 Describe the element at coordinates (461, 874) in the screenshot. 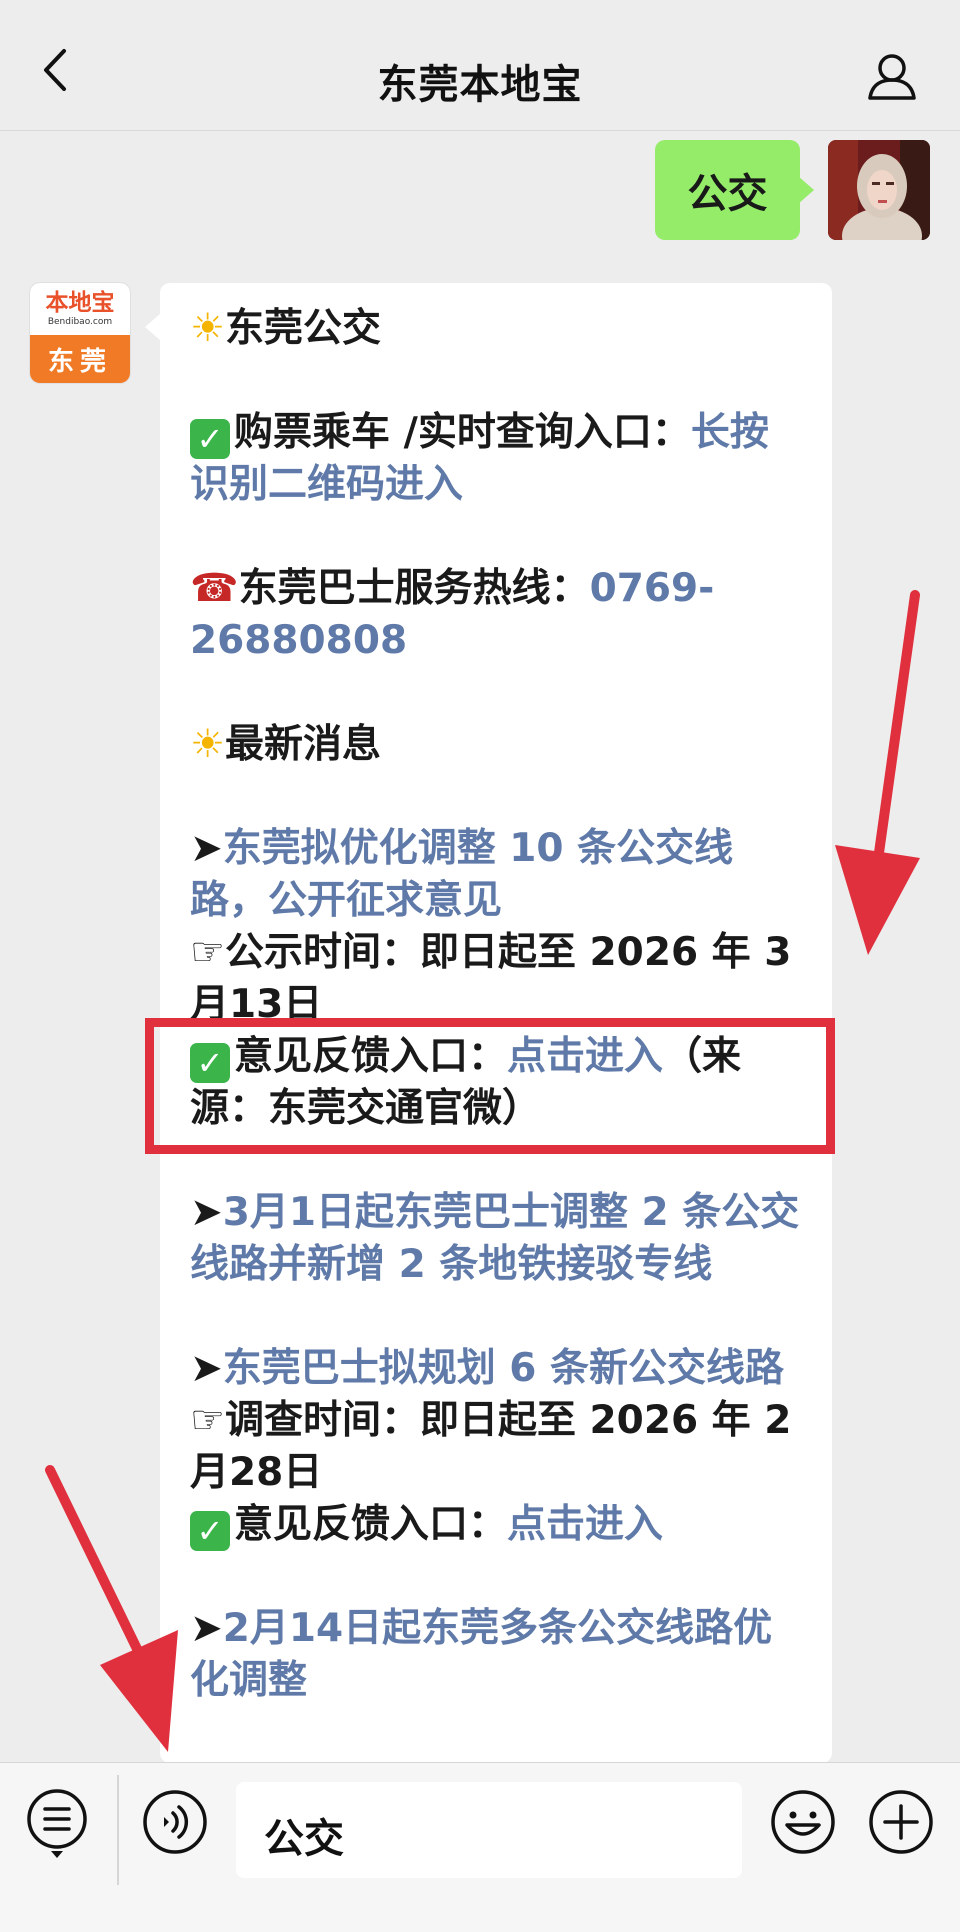

I see `news-link-1: 东莞拟优化调整 10 条公交线路，公开征求意见` at that location.